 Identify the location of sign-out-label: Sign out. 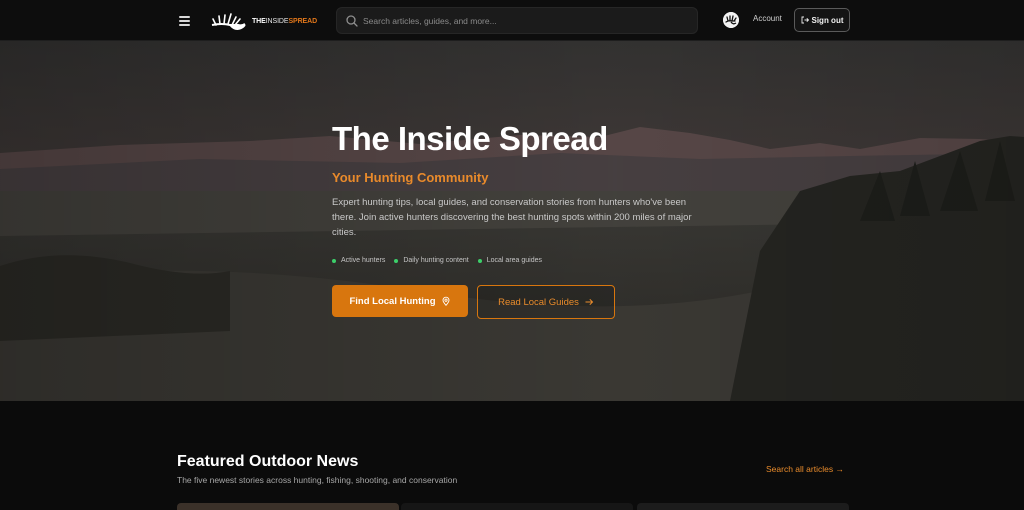
(827, 20).